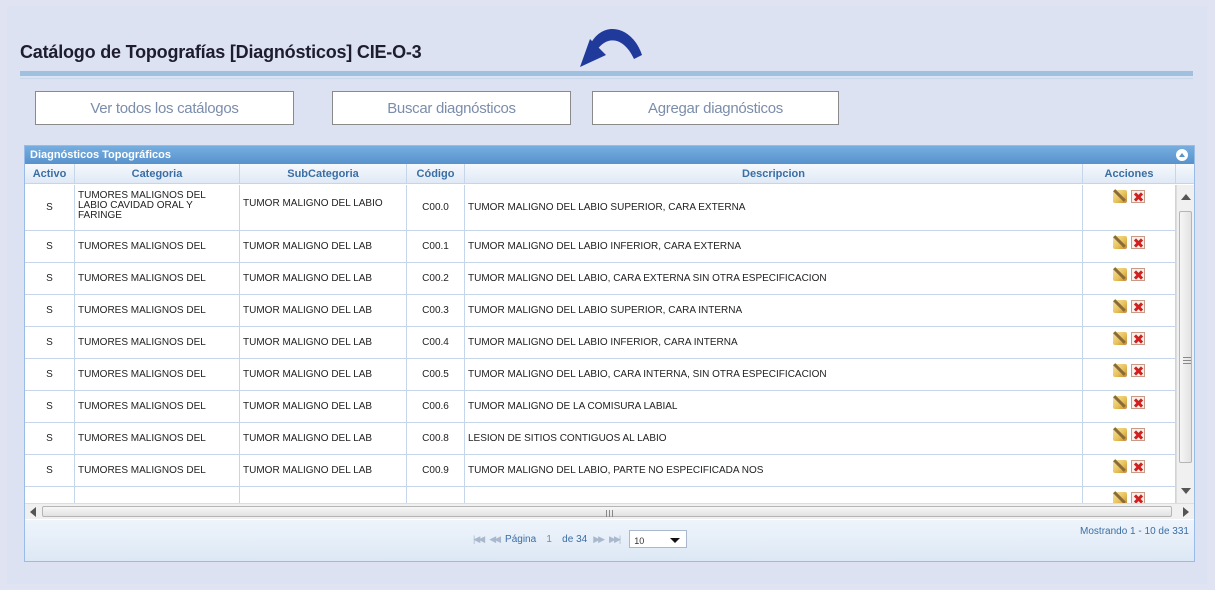  What do you see at coordinates (1186, 491) in the screenshot?
I see `scroll-down-icon` at bounding box center [1186, 491].